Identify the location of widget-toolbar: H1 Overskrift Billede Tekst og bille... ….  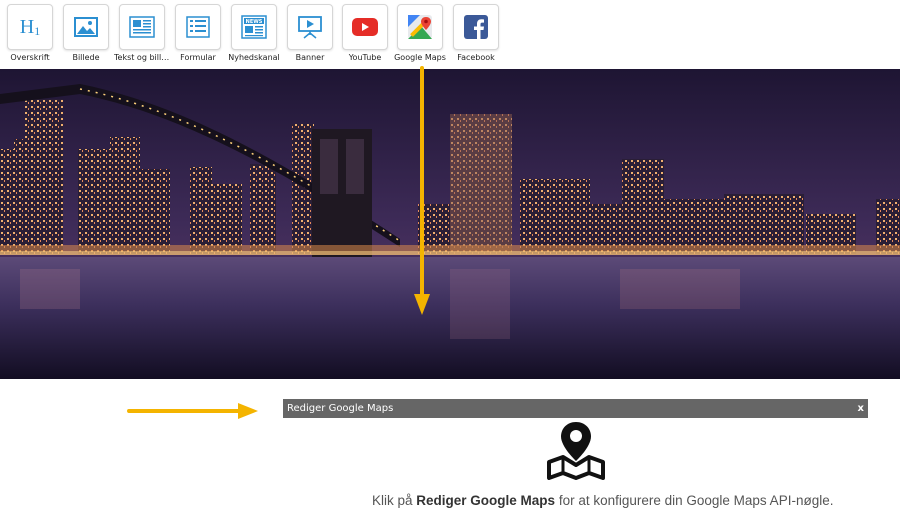
(450, 34).